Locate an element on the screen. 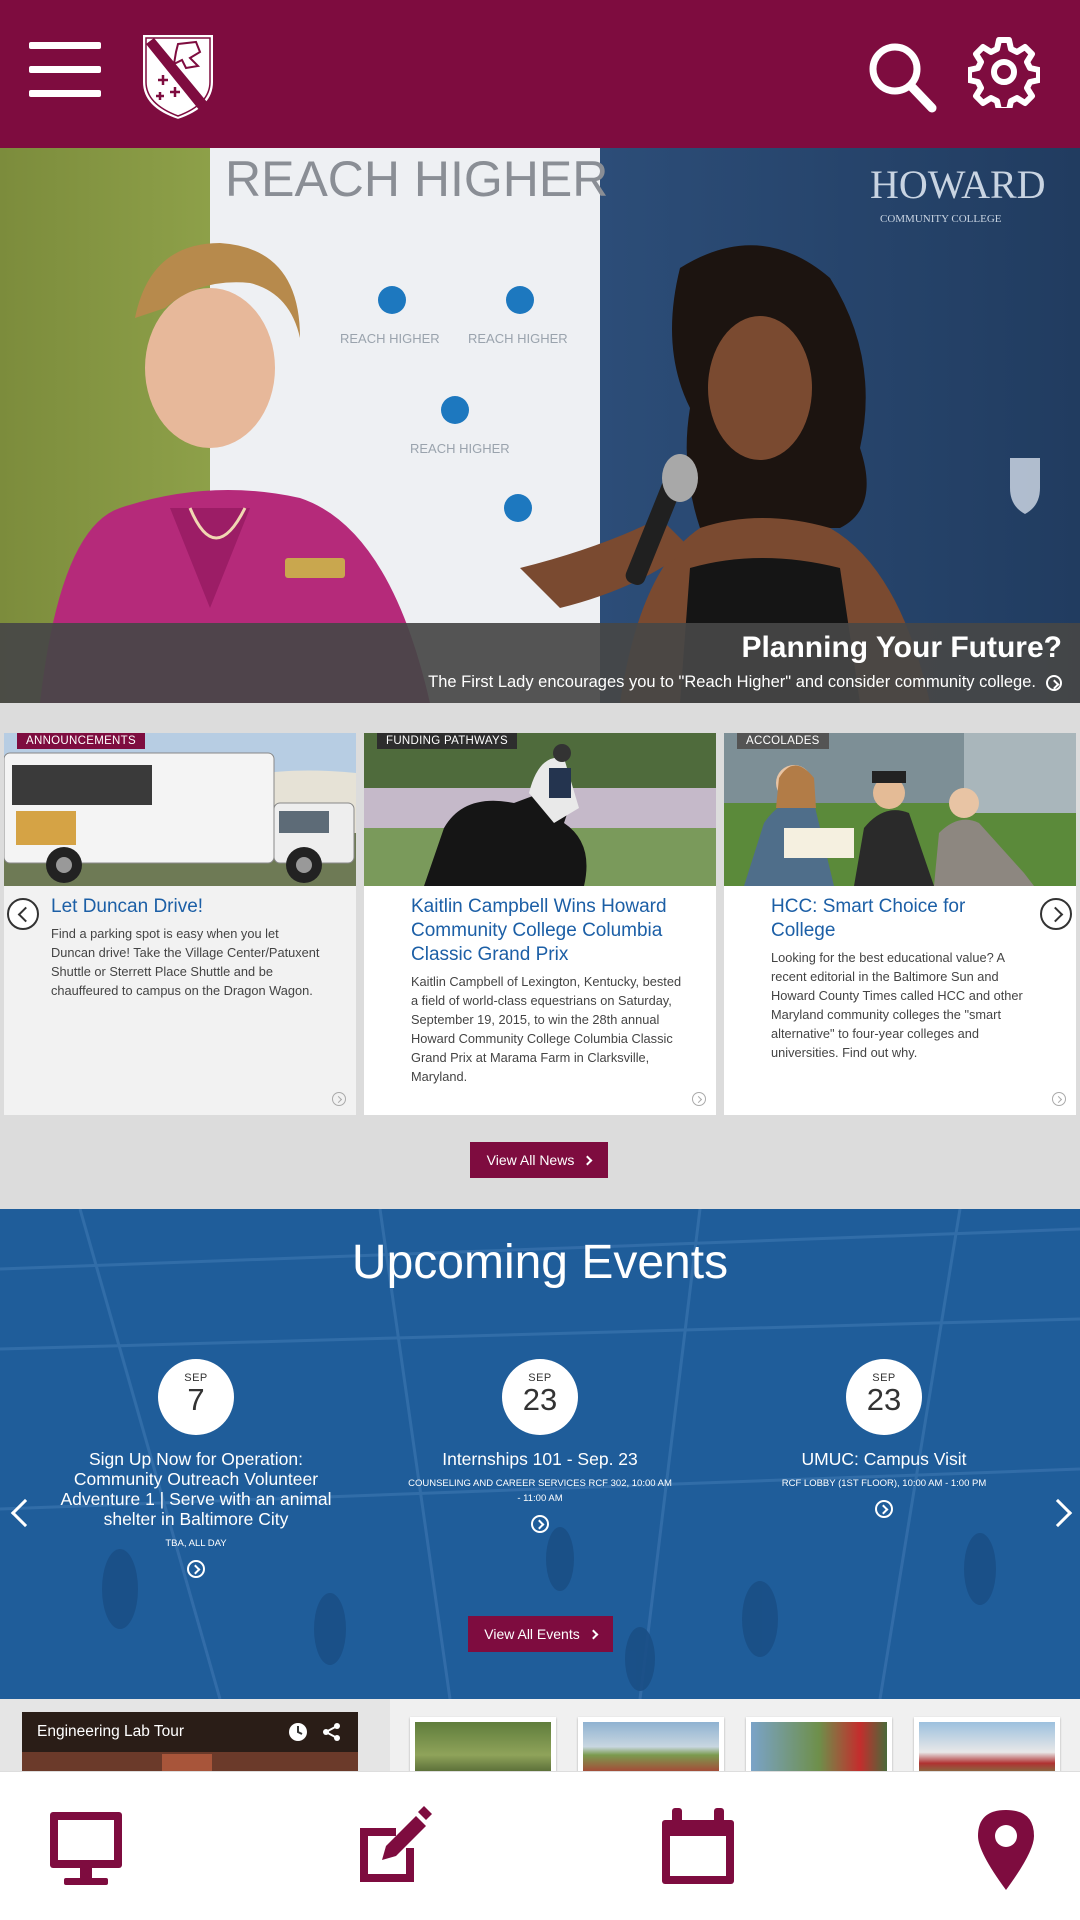 The width and height of the screenshot is (1080, 1920). search-icon is located at coordinates (902, 77).